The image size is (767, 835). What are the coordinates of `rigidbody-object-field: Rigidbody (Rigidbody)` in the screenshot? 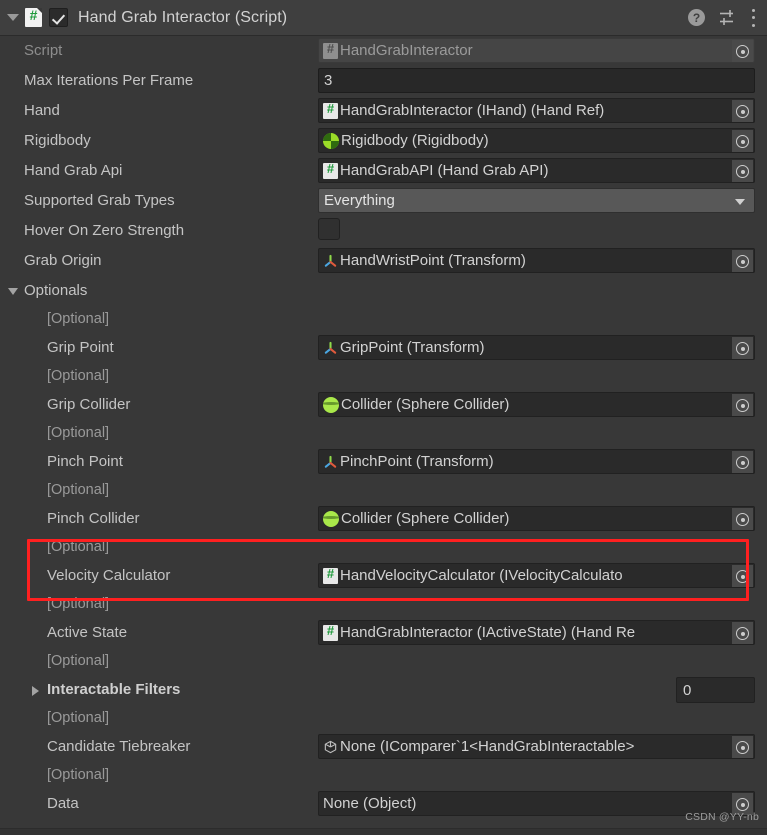 It's located at (536, 140).